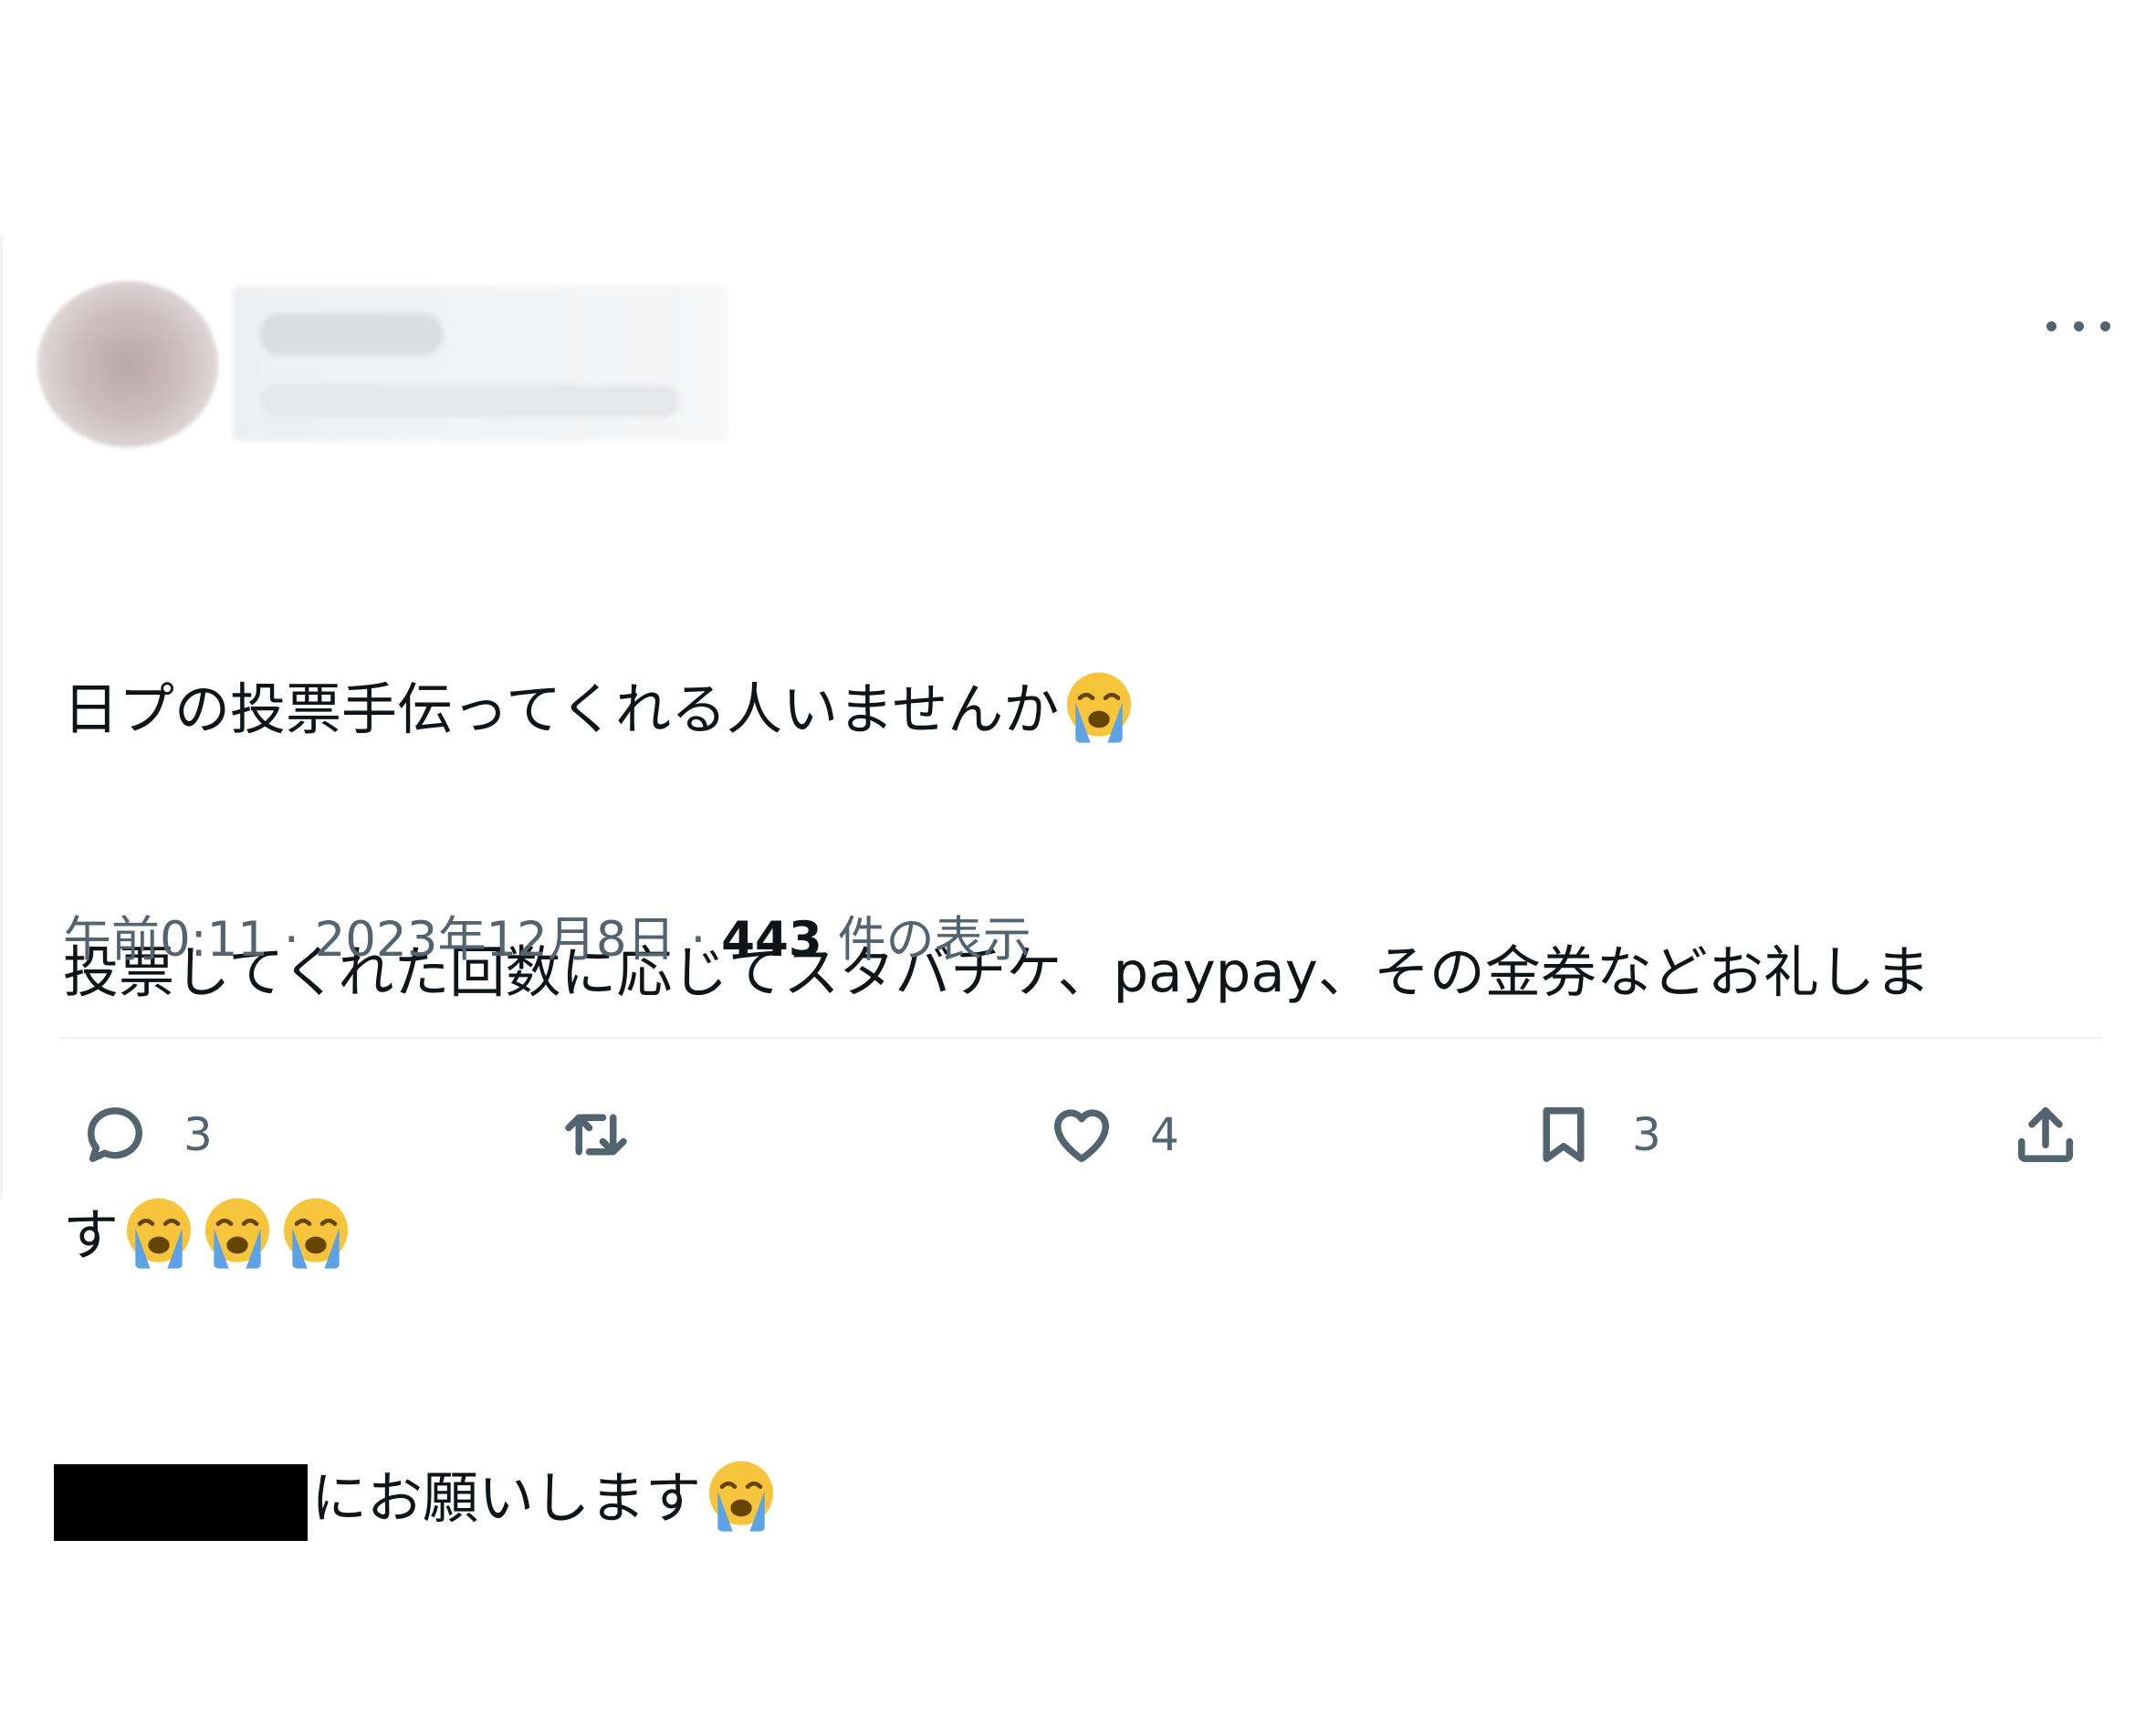 The width and height of the screenshot is (2156, 1718). Describe the element at coordinates (91, 1236) in the screenshot. I see `tweet-text-segment: す` at that location.